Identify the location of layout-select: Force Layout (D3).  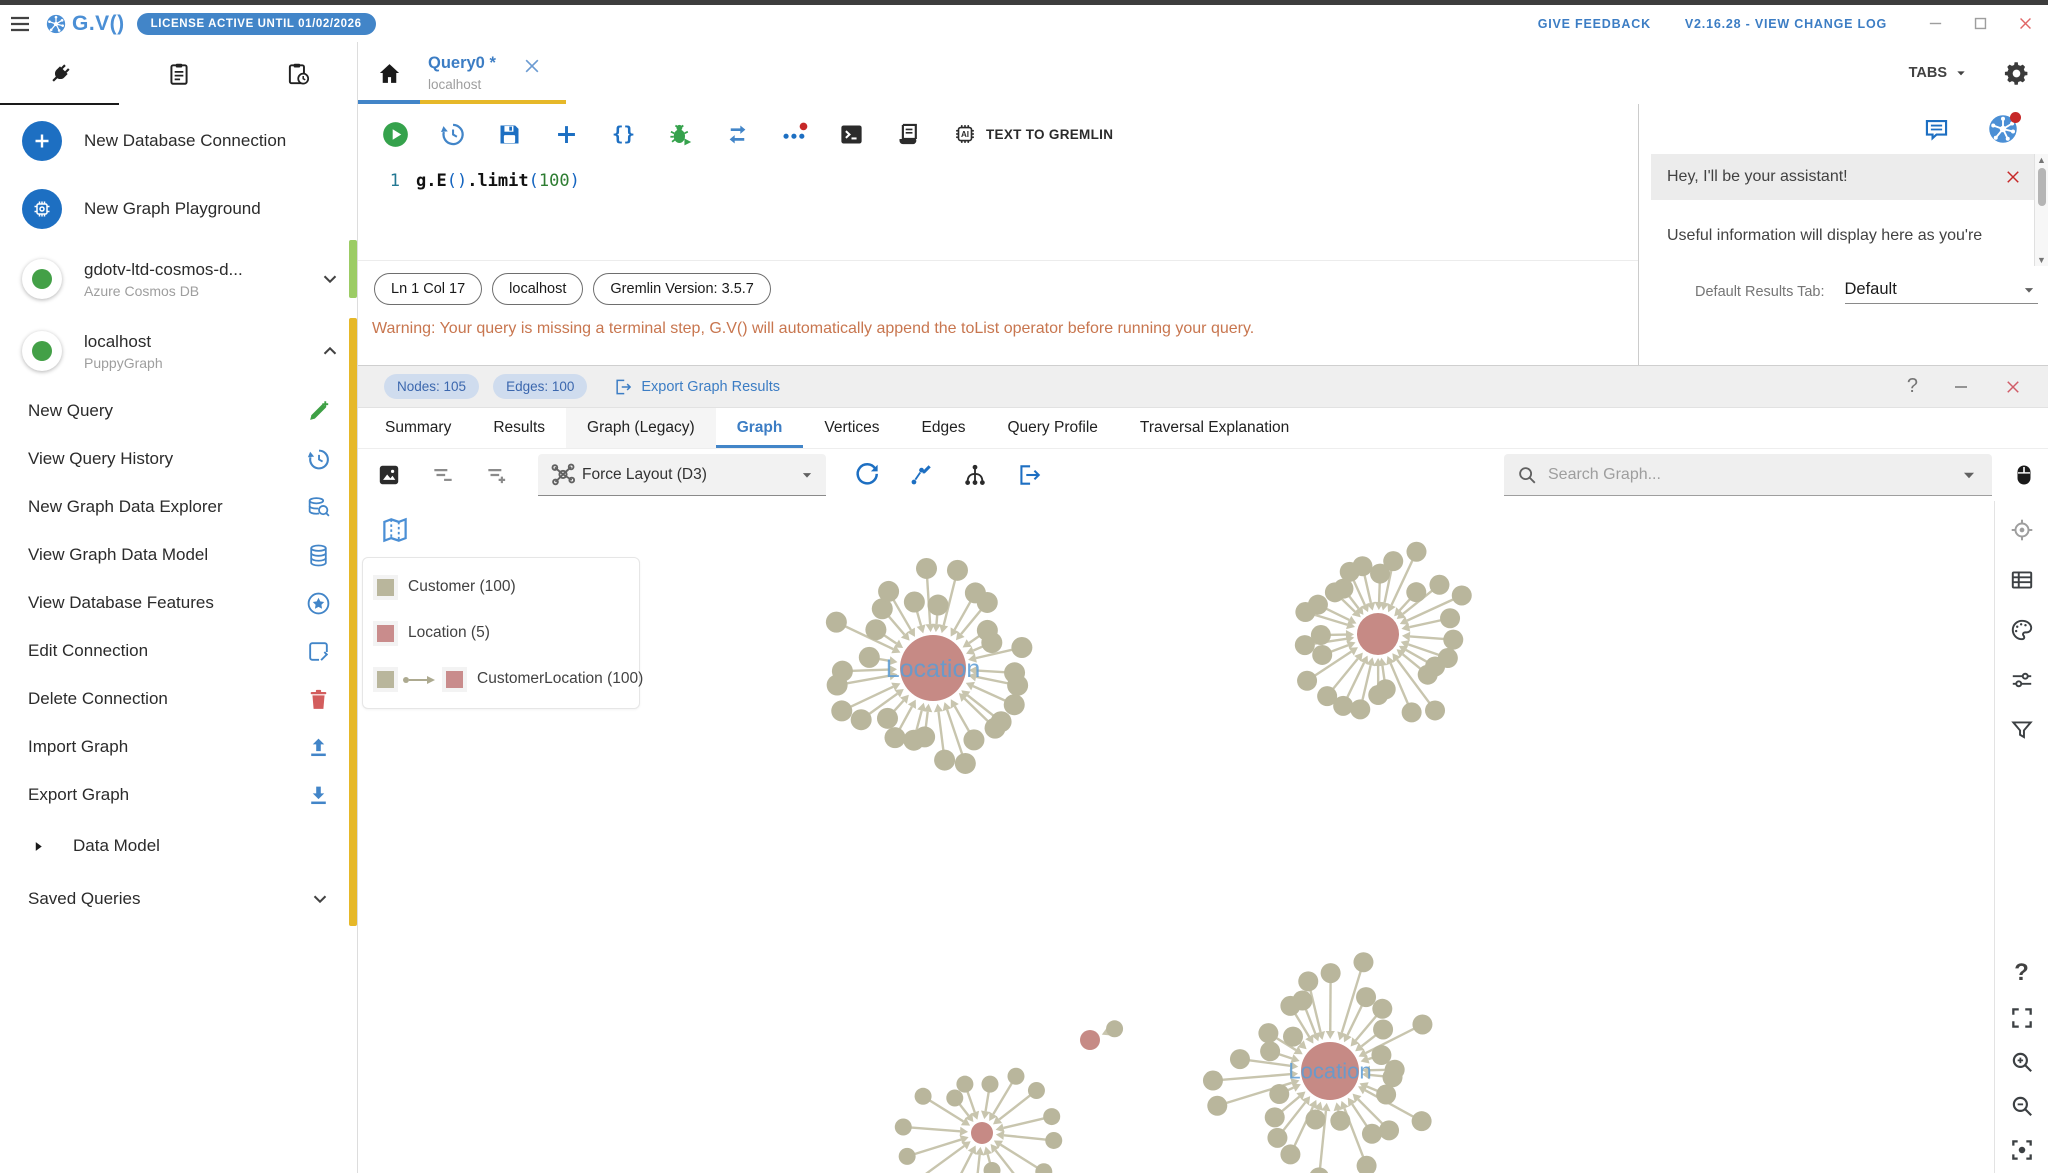
(682, 475).